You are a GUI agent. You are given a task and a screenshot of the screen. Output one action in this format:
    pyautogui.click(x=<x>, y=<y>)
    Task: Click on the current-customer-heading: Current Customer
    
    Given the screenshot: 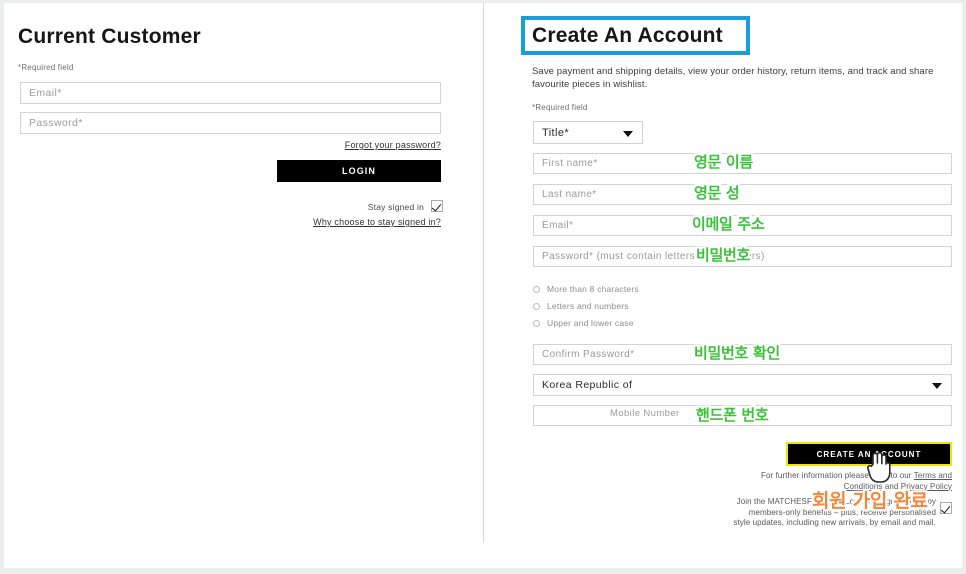 What is the action you would take?
    pyautogui.click(x=109, y=36)
    